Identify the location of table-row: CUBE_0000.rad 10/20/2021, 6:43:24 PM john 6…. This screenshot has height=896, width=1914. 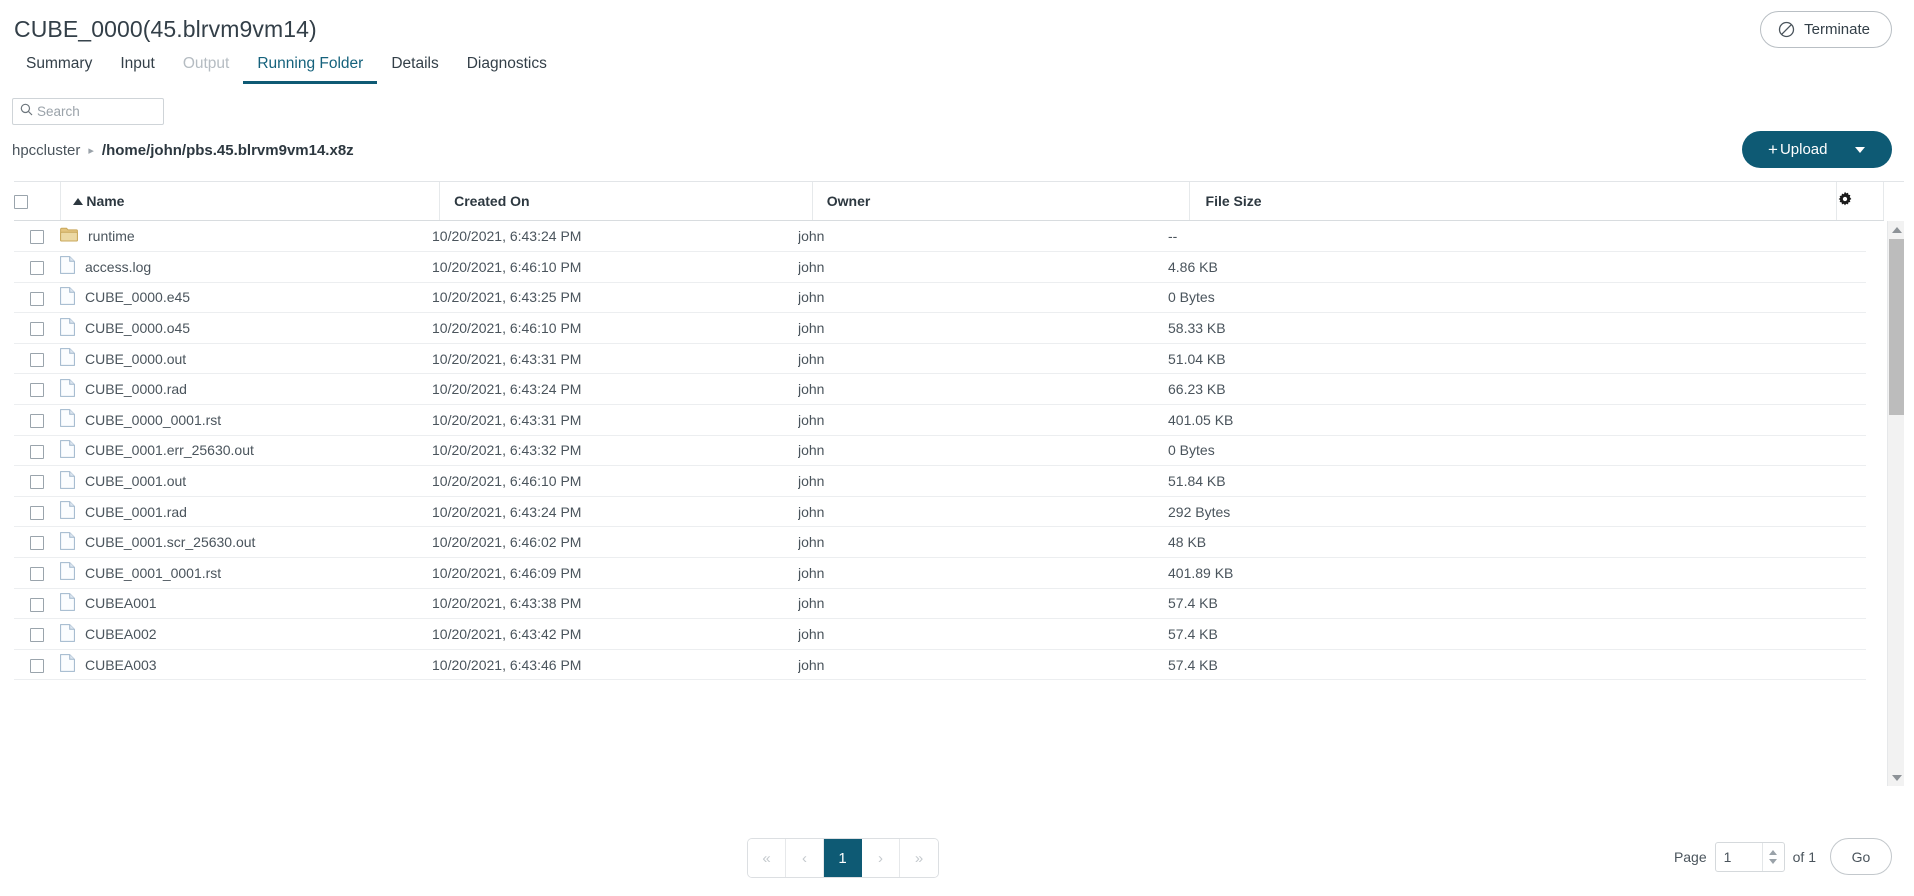
(940, 389).